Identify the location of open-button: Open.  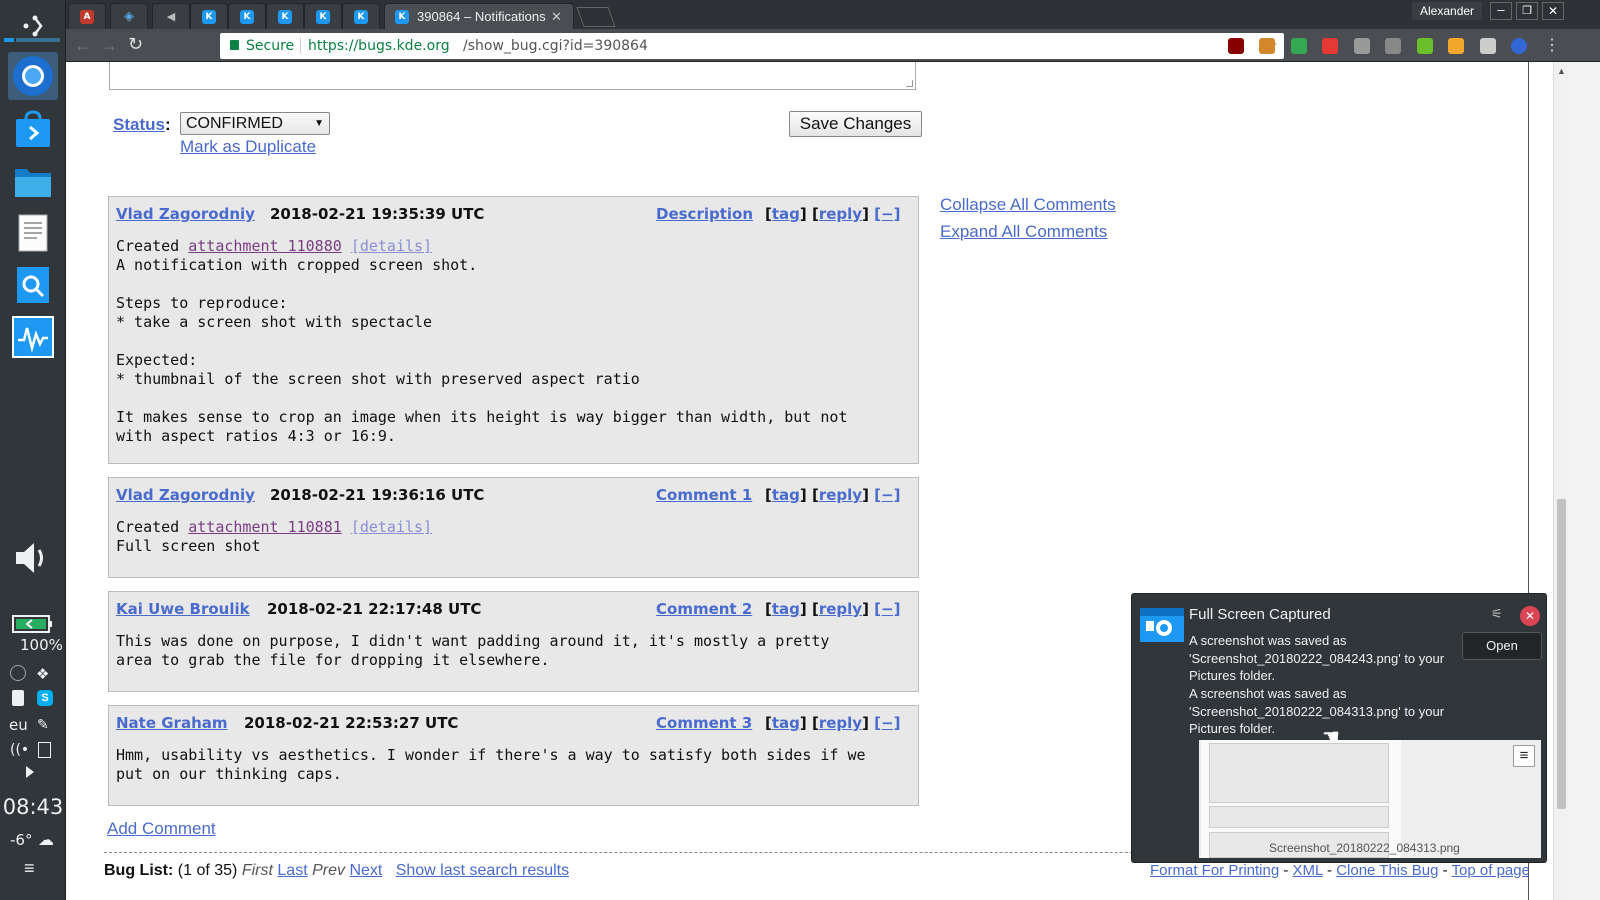
(1502, 646).